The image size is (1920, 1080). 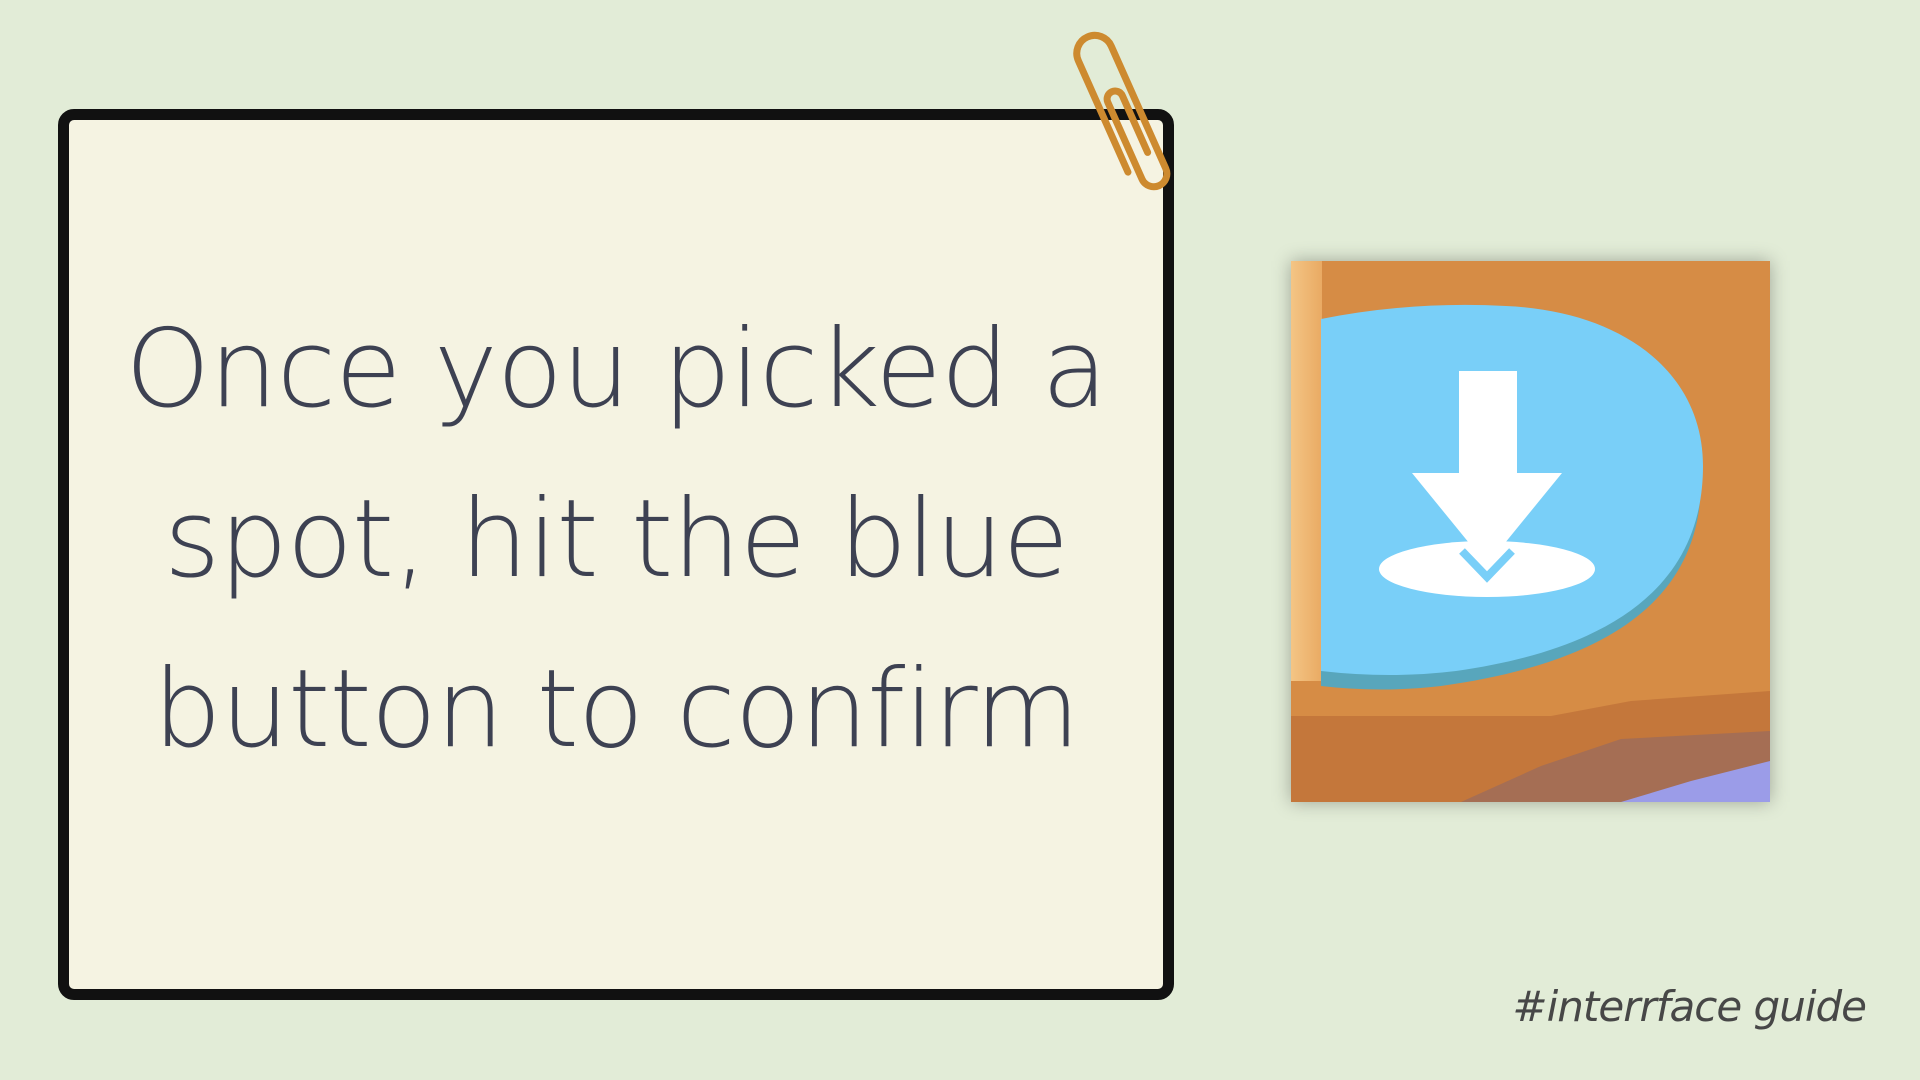 What do you see at coordinates (616, 369) in the screenshot?
I see `instruction-line-1: Once you picked a` at bounding box center [616, 369].